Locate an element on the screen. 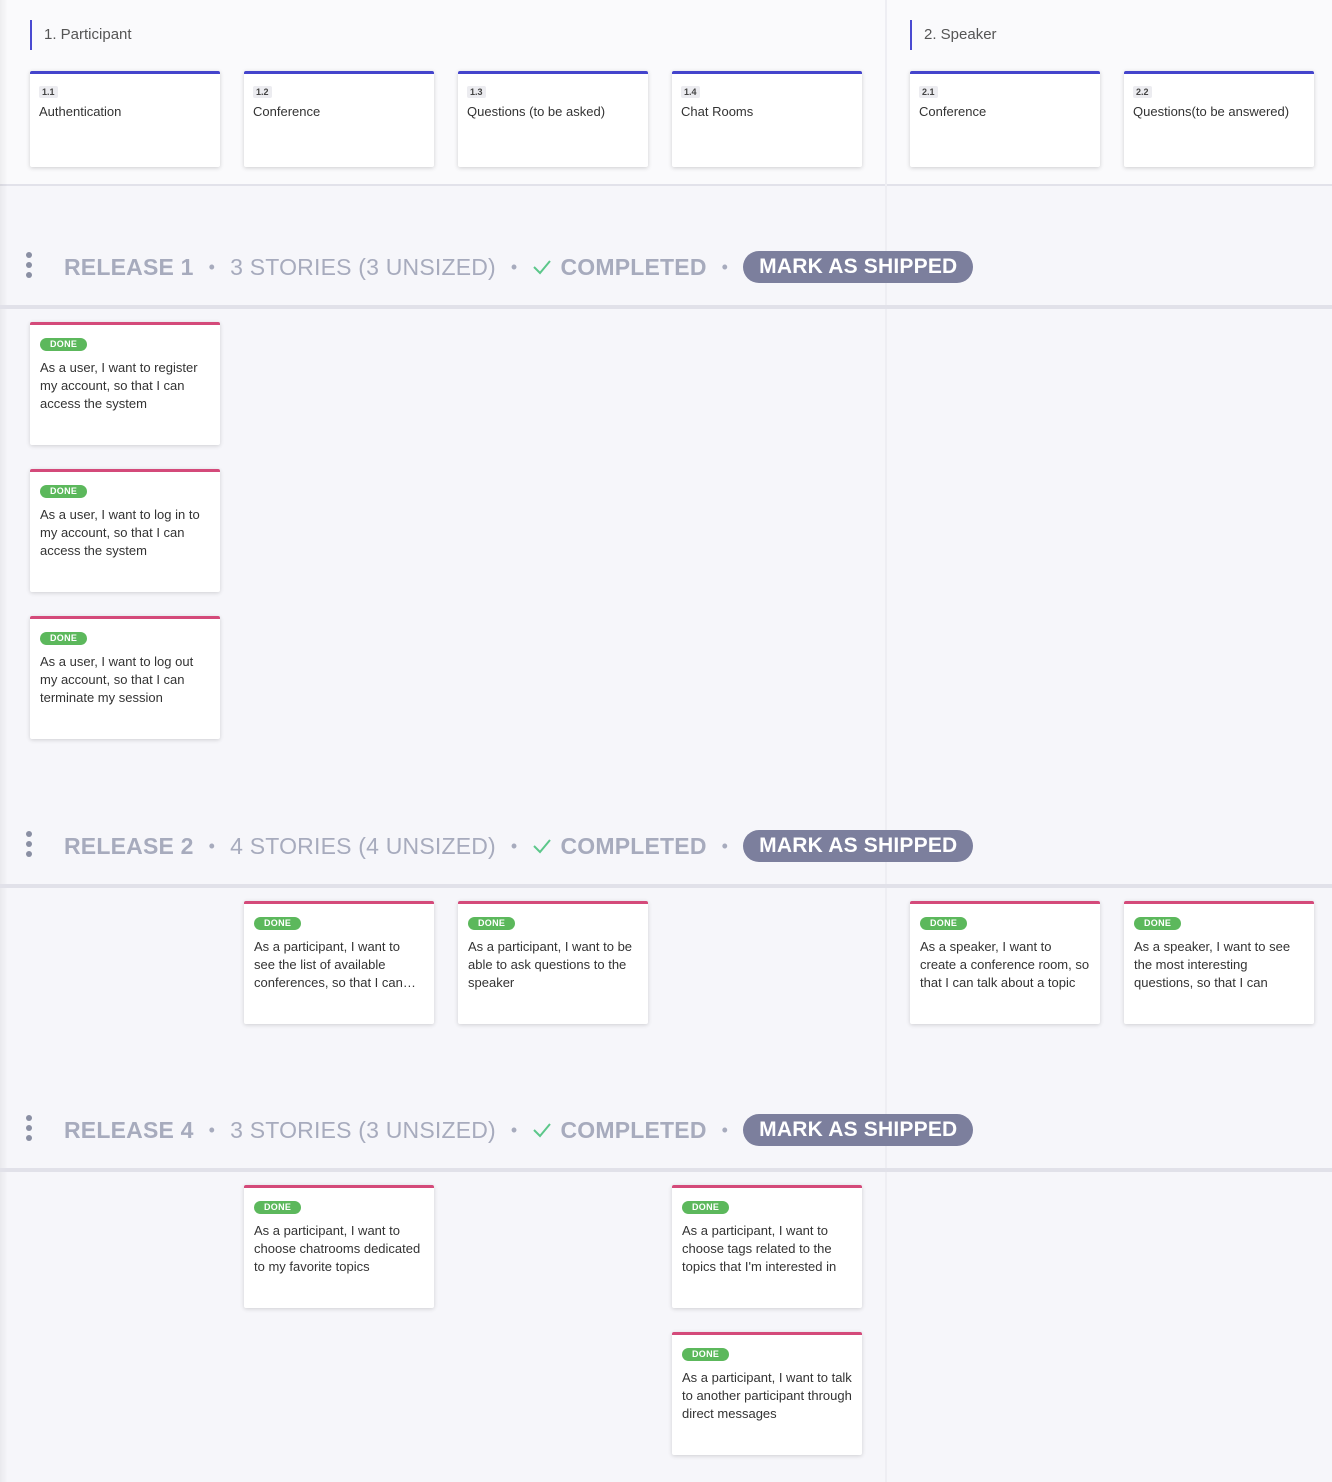 The image size is (1332, 1482). feature-card: 1.1 Authentication is located at coordinates (125, 119).